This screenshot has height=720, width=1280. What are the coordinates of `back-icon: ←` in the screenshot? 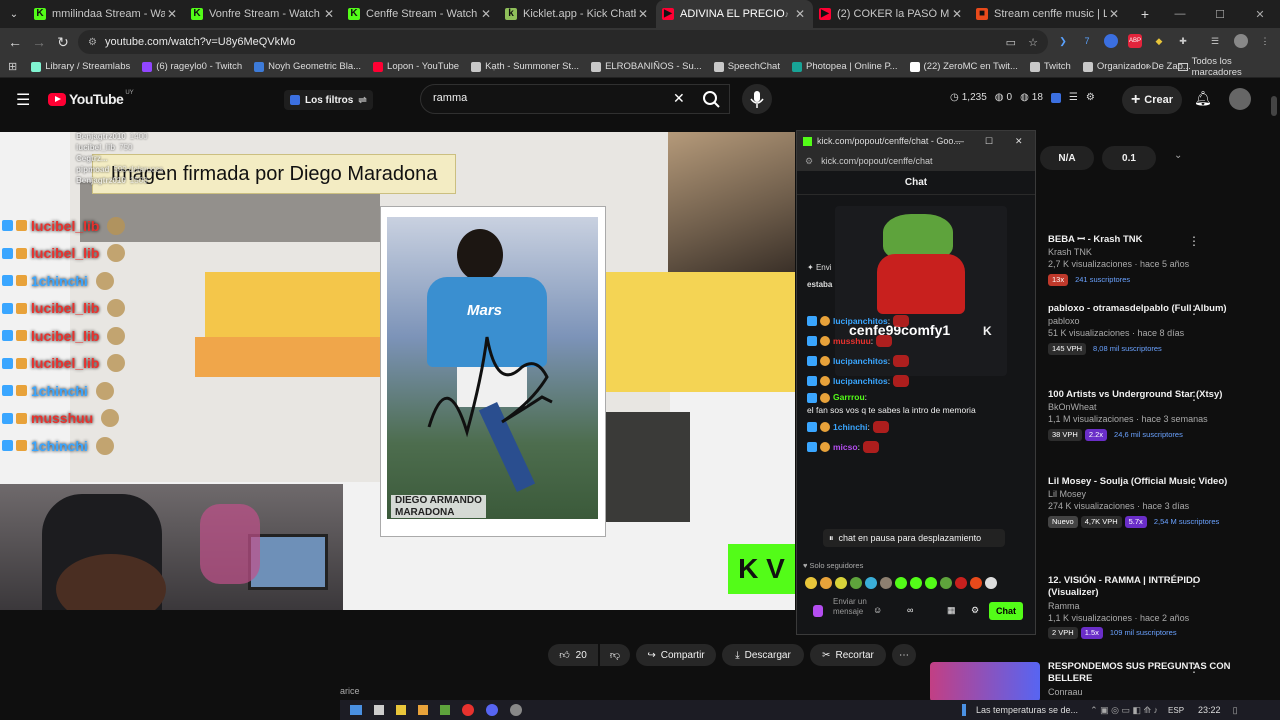 It's located at (15, 42).